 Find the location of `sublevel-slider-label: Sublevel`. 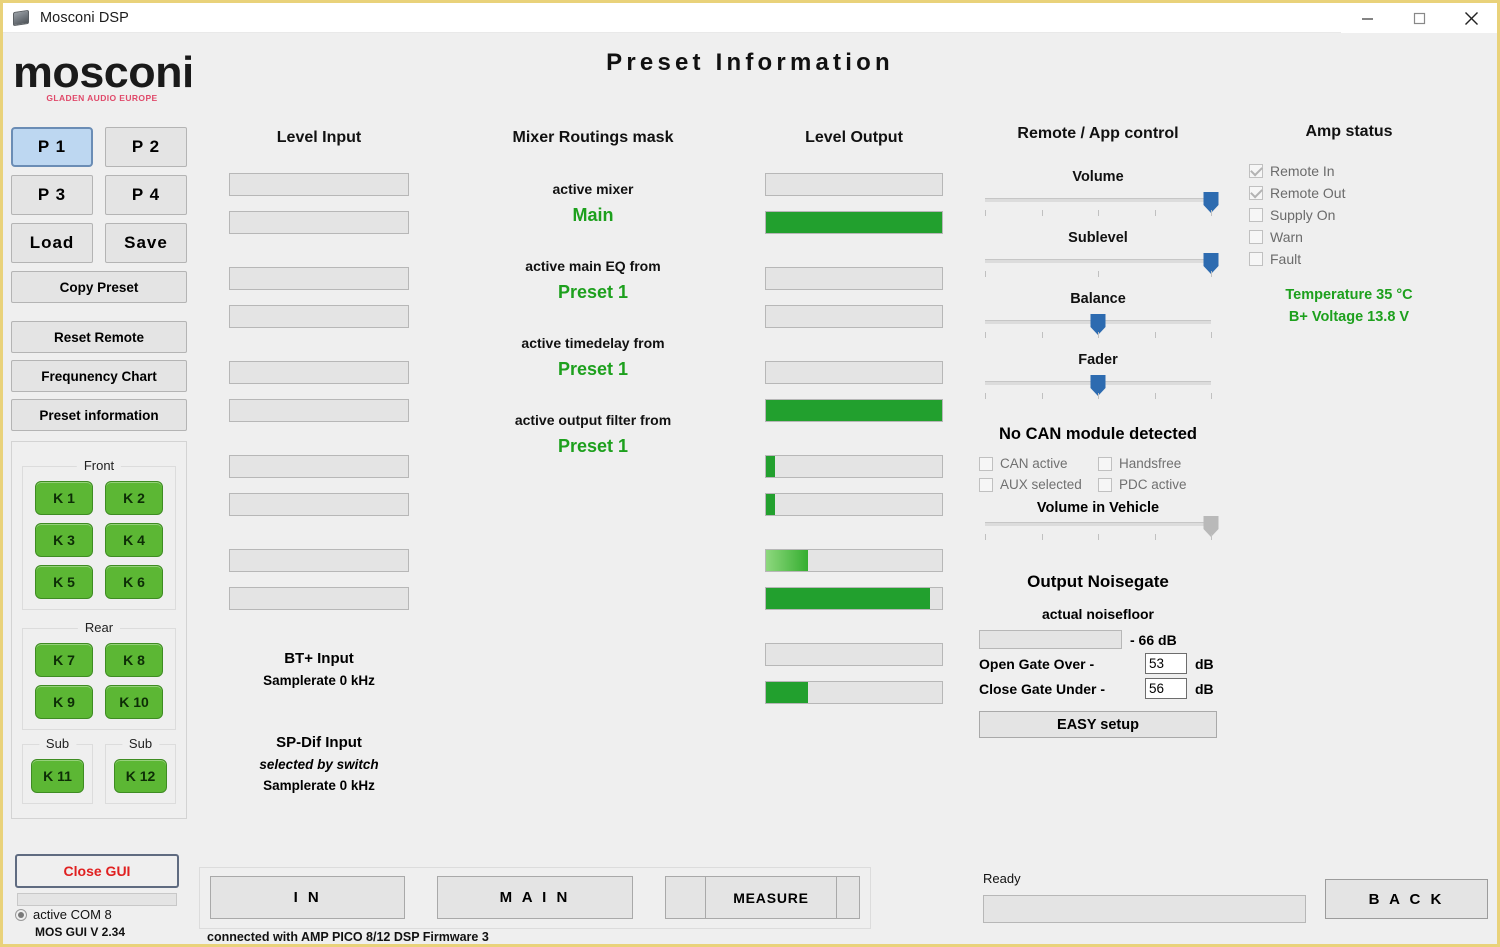

sublevel-slider-label: Sublevel is located at coordinates (1098, 238).